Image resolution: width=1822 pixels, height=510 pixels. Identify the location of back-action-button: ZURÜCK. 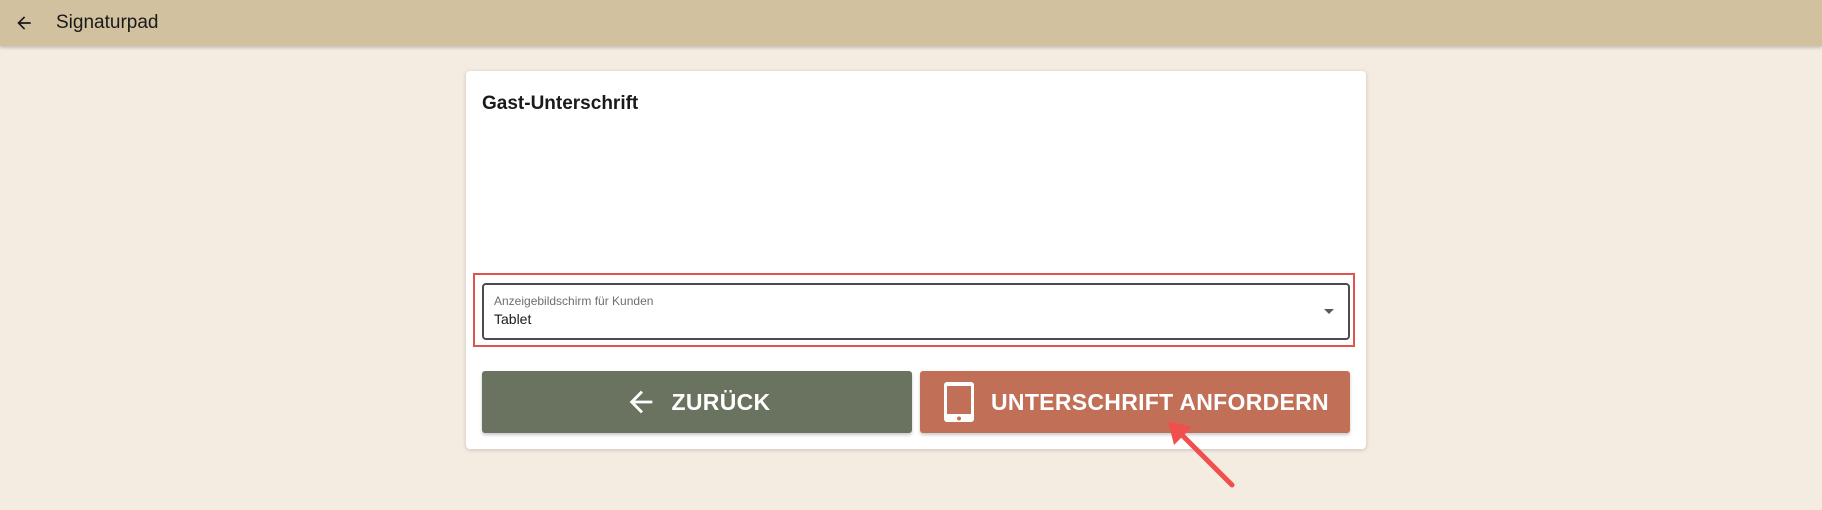
(697, 402).